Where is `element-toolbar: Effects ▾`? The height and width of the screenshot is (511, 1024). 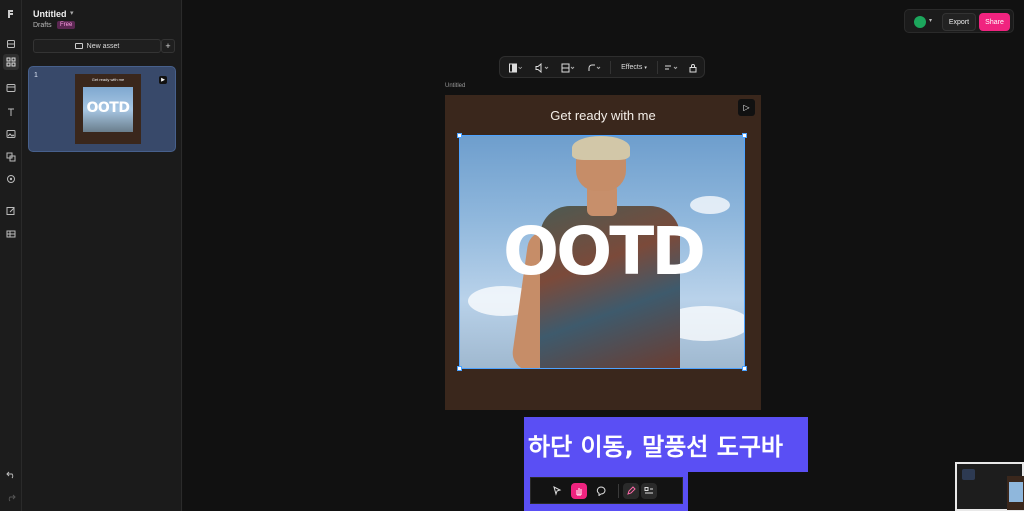
element-toolbar: Effects ▾ is located at coordinates (602, 67).